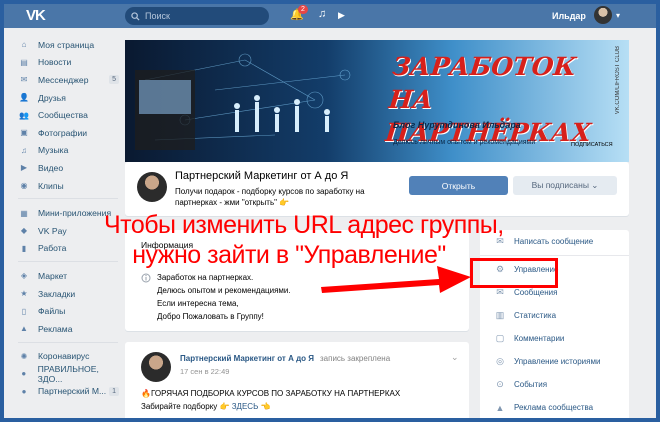  I want to click on subscribed-button: Вы подписаны ⌄, so click(565, 185).